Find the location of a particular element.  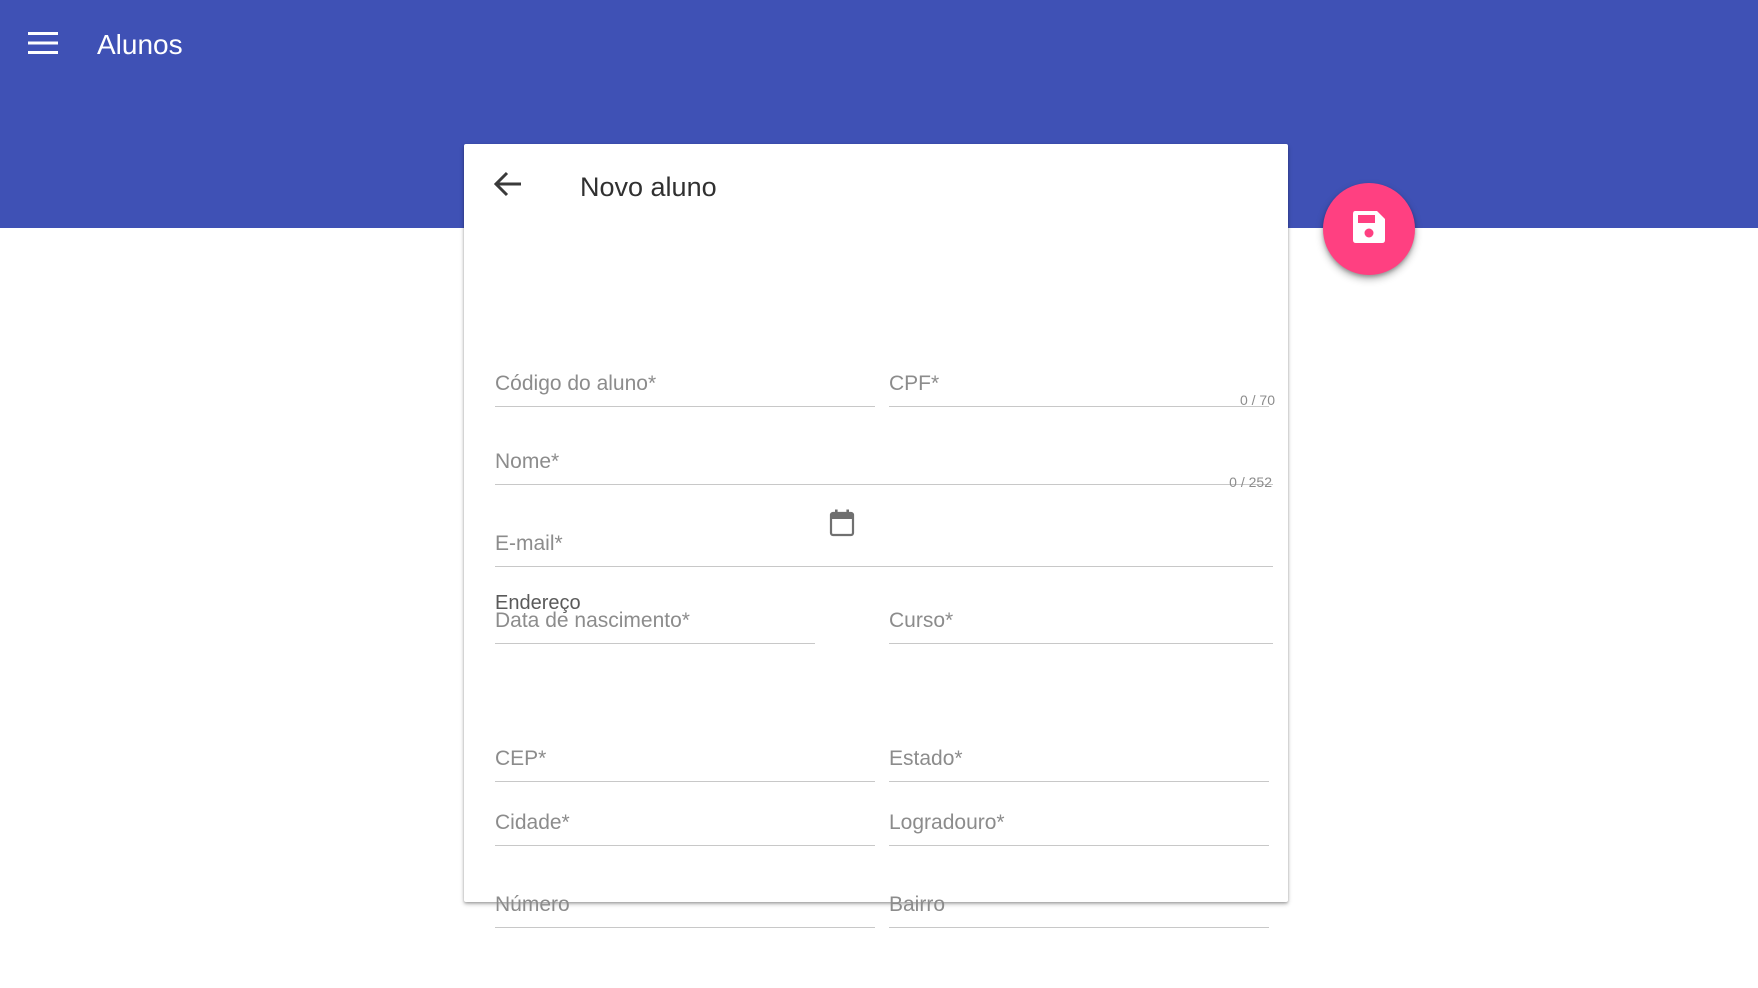

estado-field: Estado* is located at coordinates (1079, 759).